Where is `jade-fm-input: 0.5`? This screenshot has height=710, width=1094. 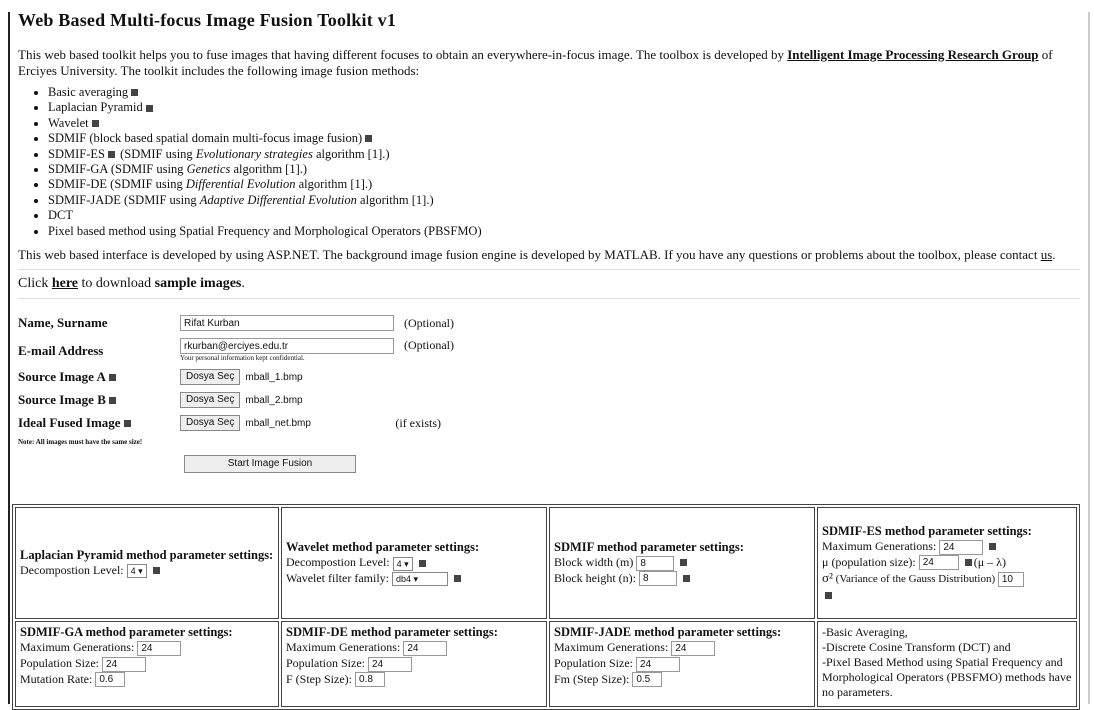
jade-fm-input: 0.5 is located at coordinates (647, 680).